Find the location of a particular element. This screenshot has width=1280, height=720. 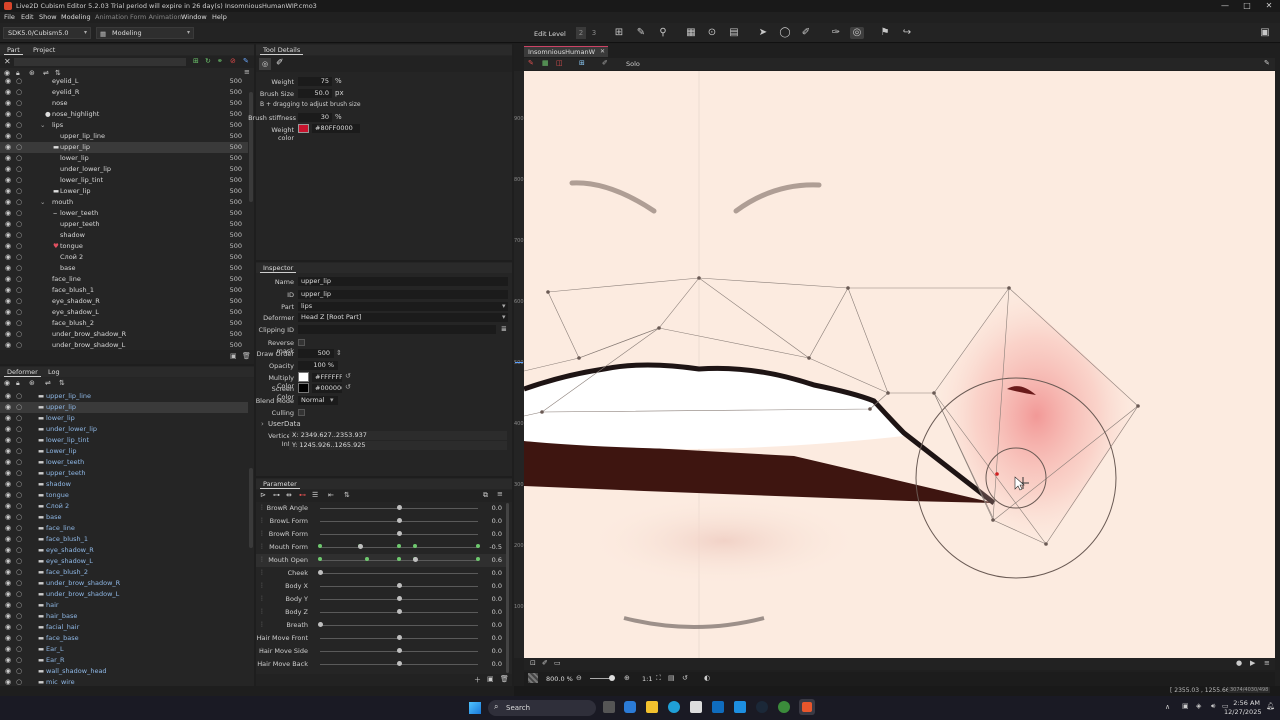

pick-icon: ✕ is located at coordinates (7, 61).